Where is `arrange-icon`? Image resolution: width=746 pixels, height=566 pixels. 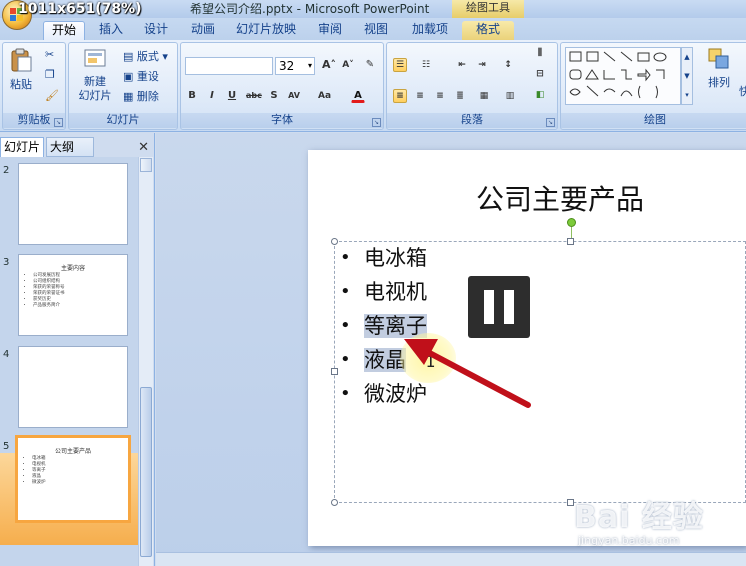
arrange-icon is located at coordinates (718, 58).